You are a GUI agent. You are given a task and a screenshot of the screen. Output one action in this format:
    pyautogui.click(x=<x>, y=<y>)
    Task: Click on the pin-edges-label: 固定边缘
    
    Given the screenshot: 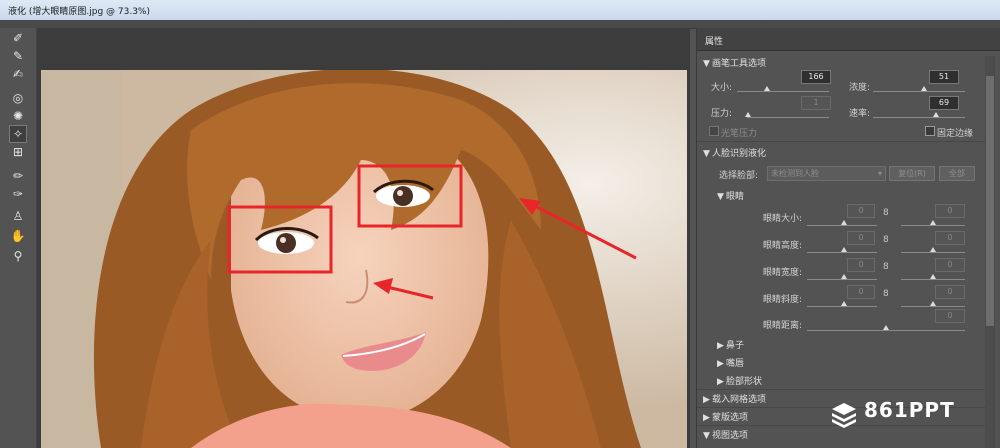 What is the action you would take?
    pyautogui.click(x=955, y=134)
    